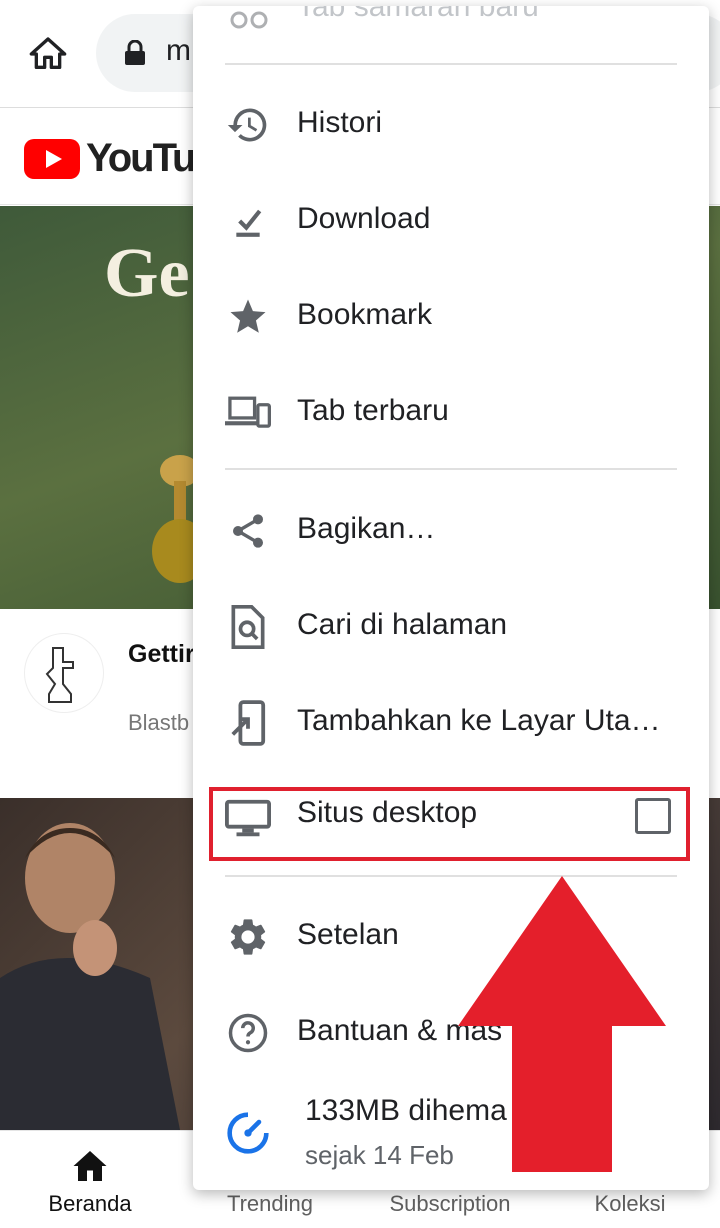 This screenshot has width=720, height=1228. Describe the element at coordinates (248, 937) in the screenshot. I see `gear-icon` at that location.